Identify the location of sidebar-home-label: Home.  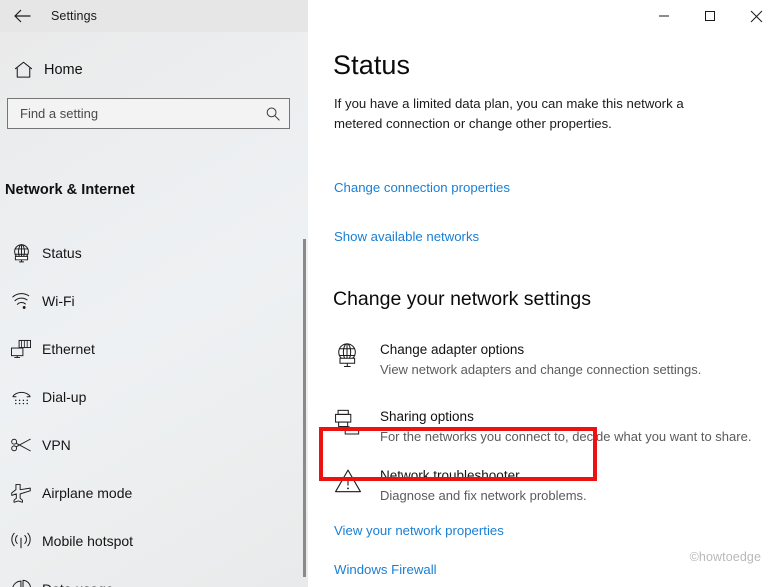
(63, 70).